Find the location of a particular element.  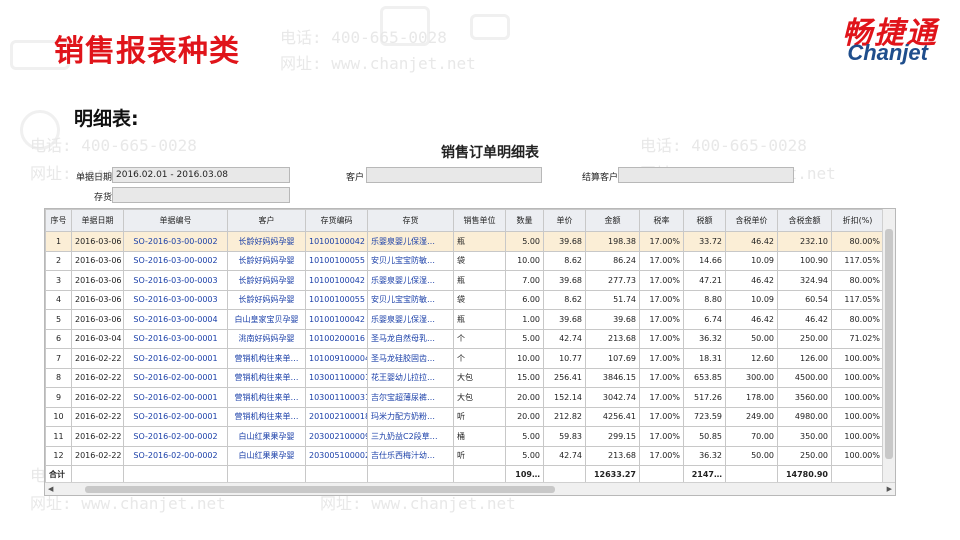

column-header: 客户 is located at coordinates (266, 220).